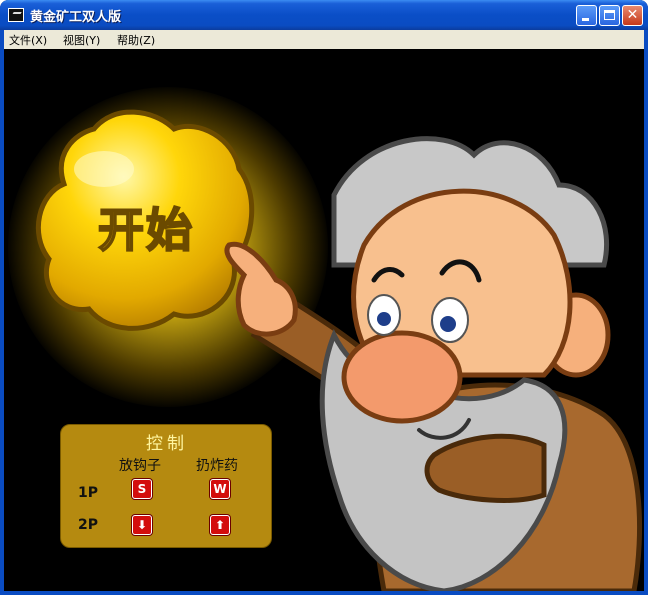 This screenshot has height=595, width=648. What do you see at coordinates (28, 40) in the screenshot?
I see `menu-file: 文件(X)` at bounding box center [28, 40].